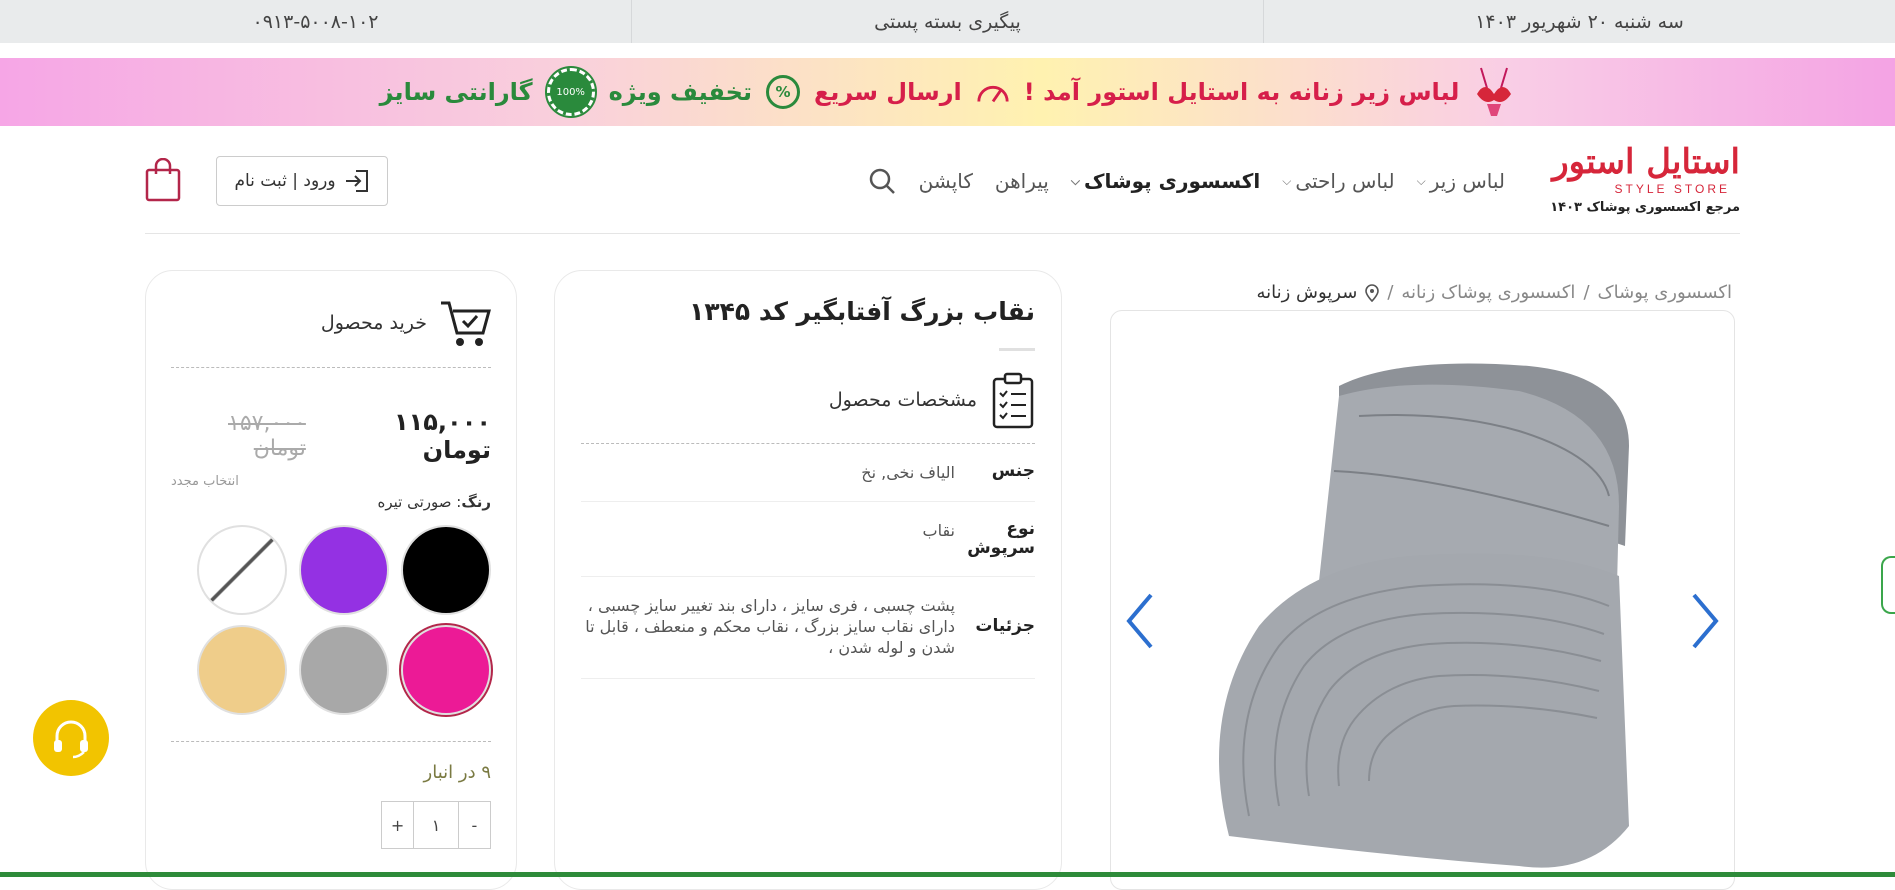 This screenshot has height=890, width=1895. What do you see at coordinates (1645, 207) in the screenshot?
I see `logo-tagline: مرجع اکسسوری پوشاک ۱۴۰۳` at bounding box center [1645, 207].